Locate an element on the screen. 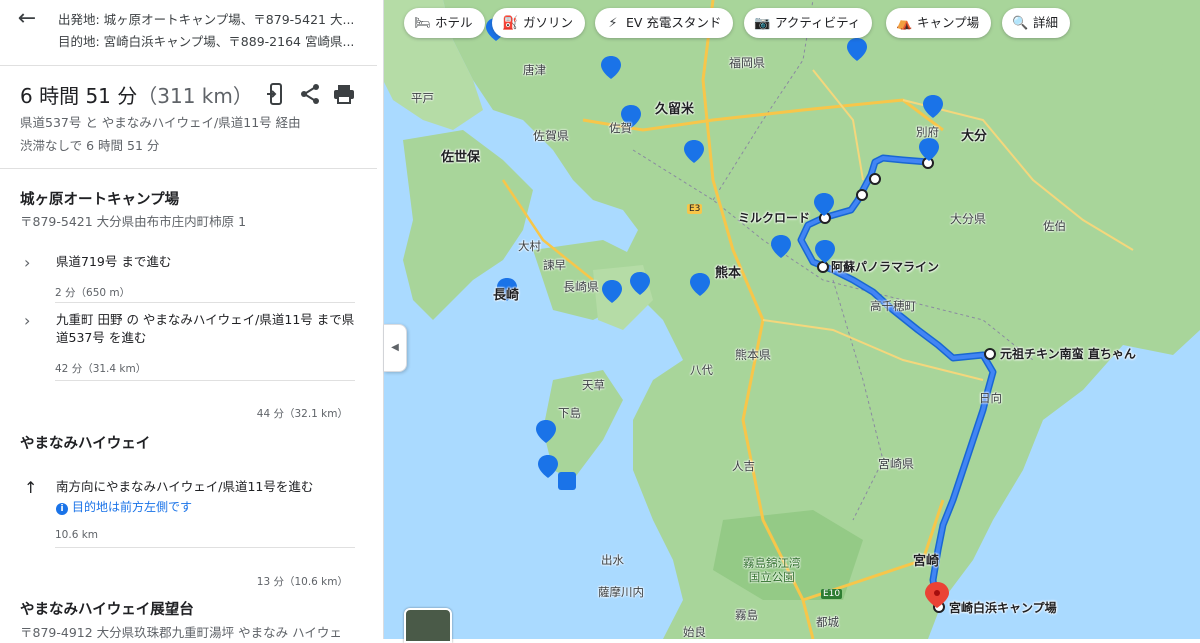 The image size is (1200, 643). ferry-icon is located at coordinates (567, 481).